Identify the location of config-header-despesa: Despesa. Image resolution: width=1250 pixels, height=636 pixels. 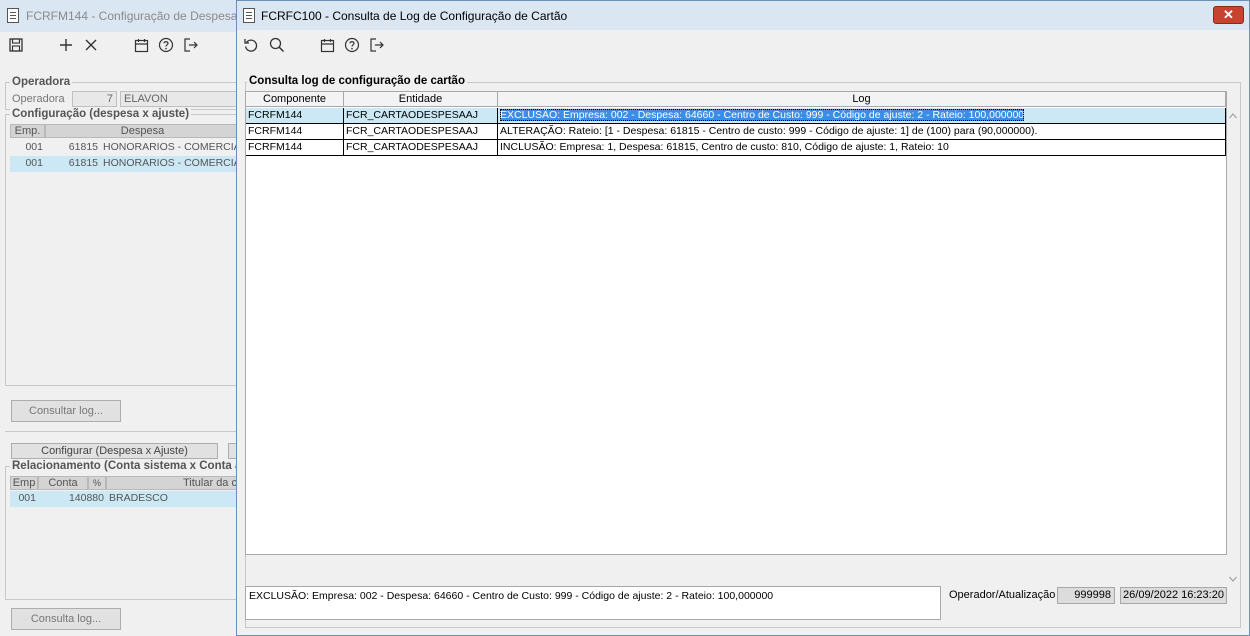
(142, 131).